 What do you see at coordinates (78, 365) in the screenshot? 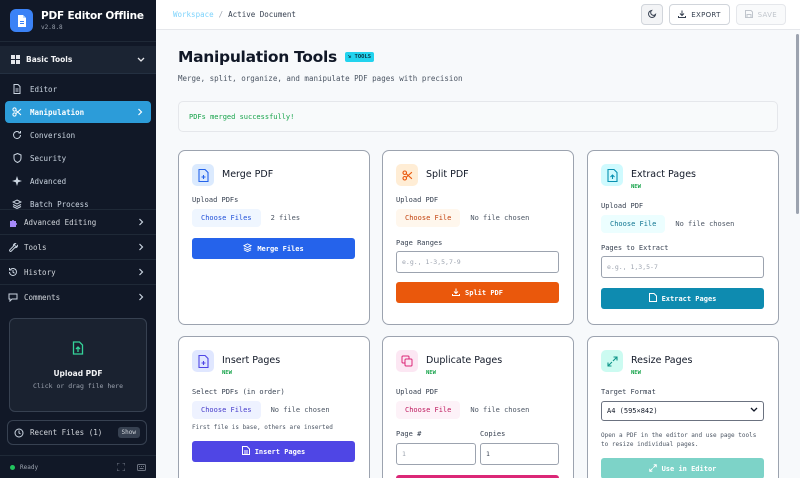
I see `upload-dropzone: Upload PDF Click or drag file here` at bounding box center [78, 365].